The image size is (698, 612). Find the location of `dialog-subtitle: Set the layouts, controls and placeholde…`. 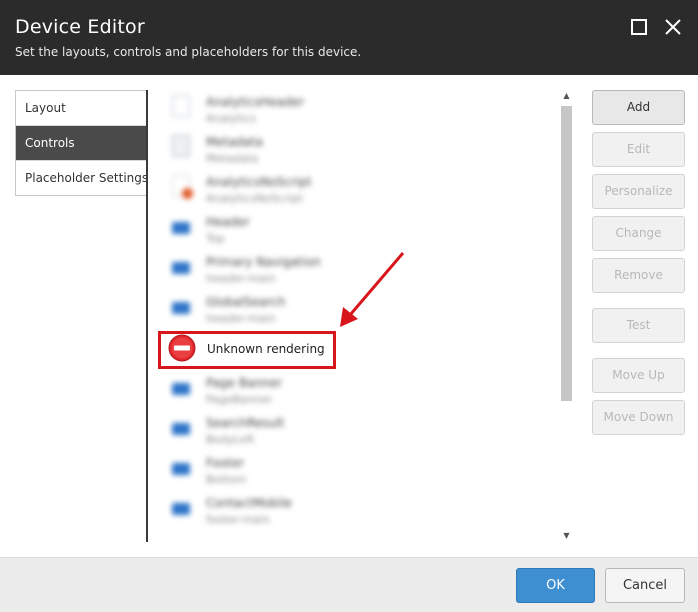

dialog-subtitle: Set the layouts, controls and placeholde… is located at coordinates (188, 52).